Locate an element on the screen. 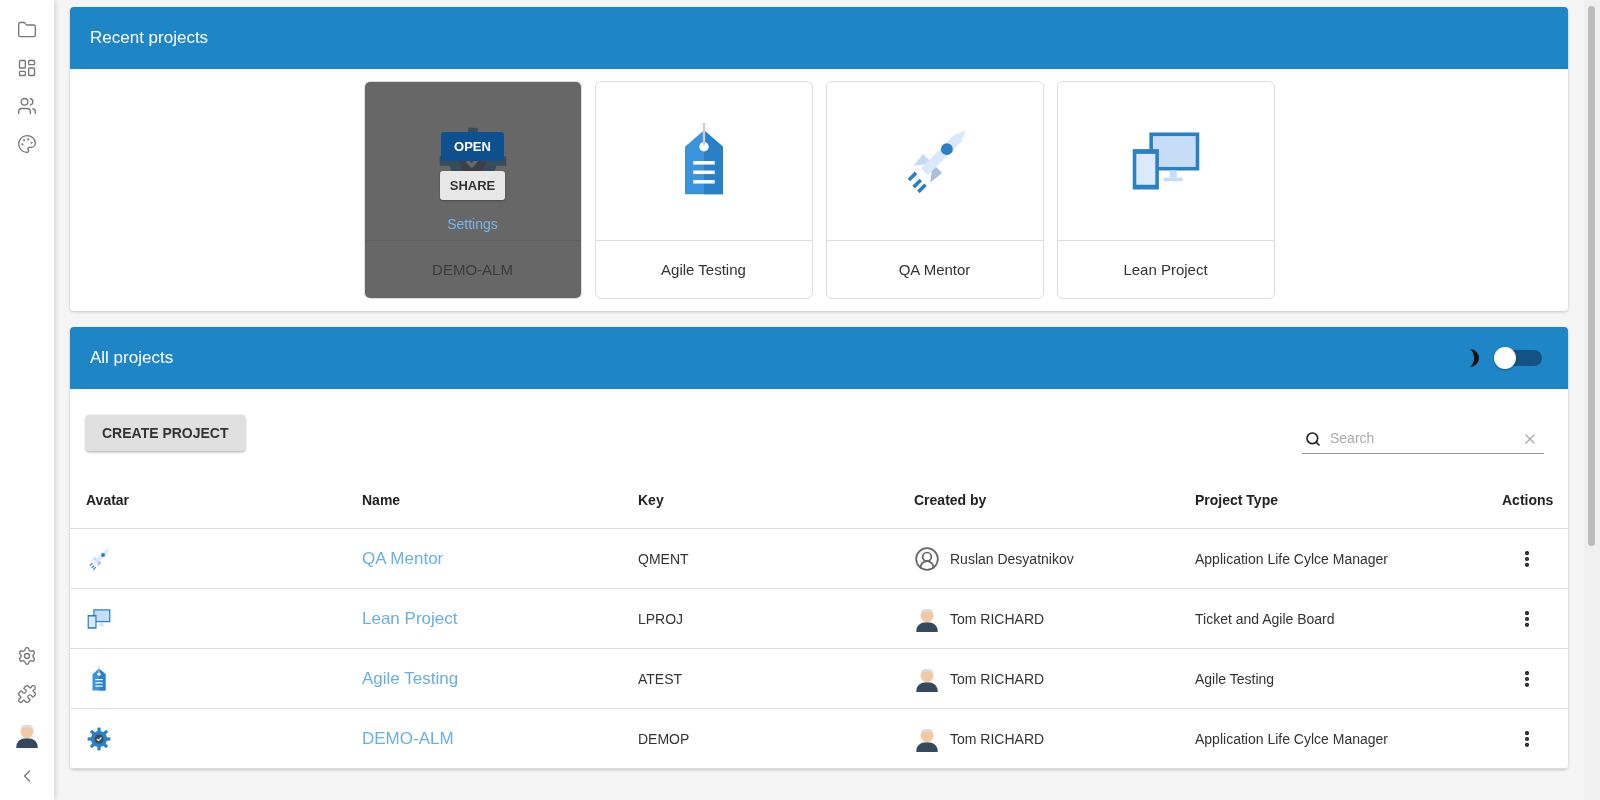 The height and width of the screenshot is (800, 1600). table-cell: Ruslan Desyatnikov is located at coordinates (1012, 558).